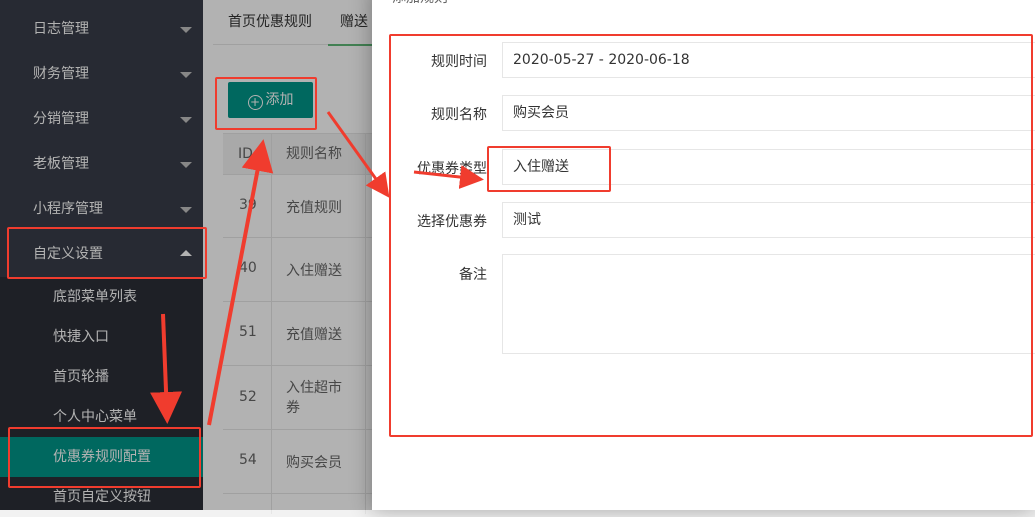 The width and height of the screenshot is (1035, 517). I want to click on remark-textarea, so click(768, 304).